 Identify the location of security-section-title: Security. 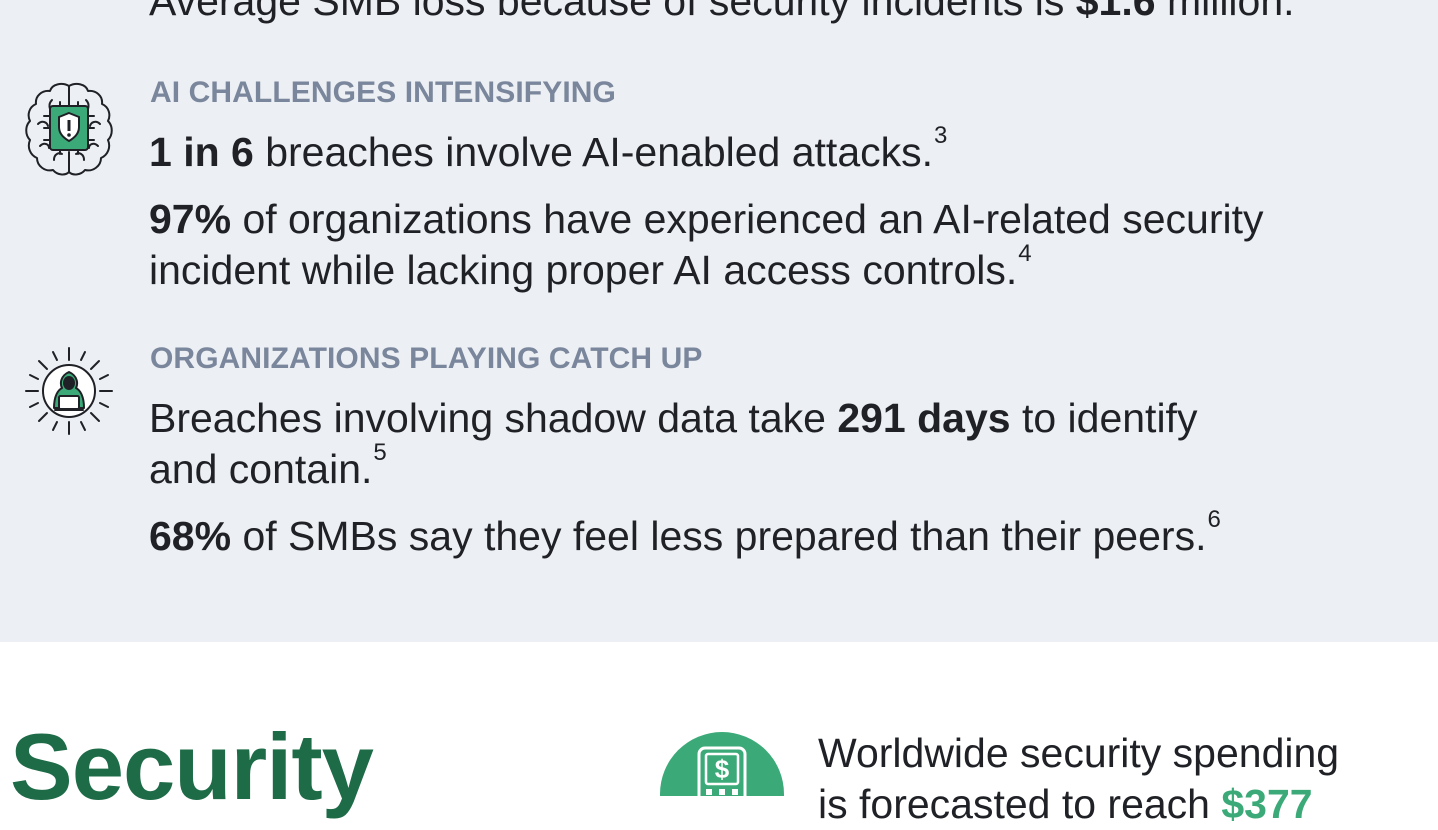
(192, 766).